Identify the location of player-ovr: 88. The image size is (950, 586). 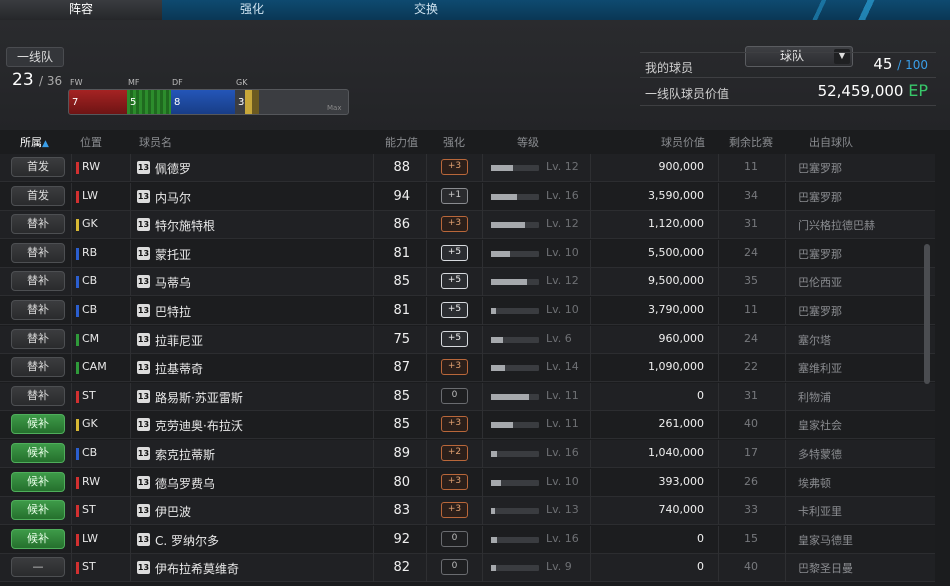
(401, 167).